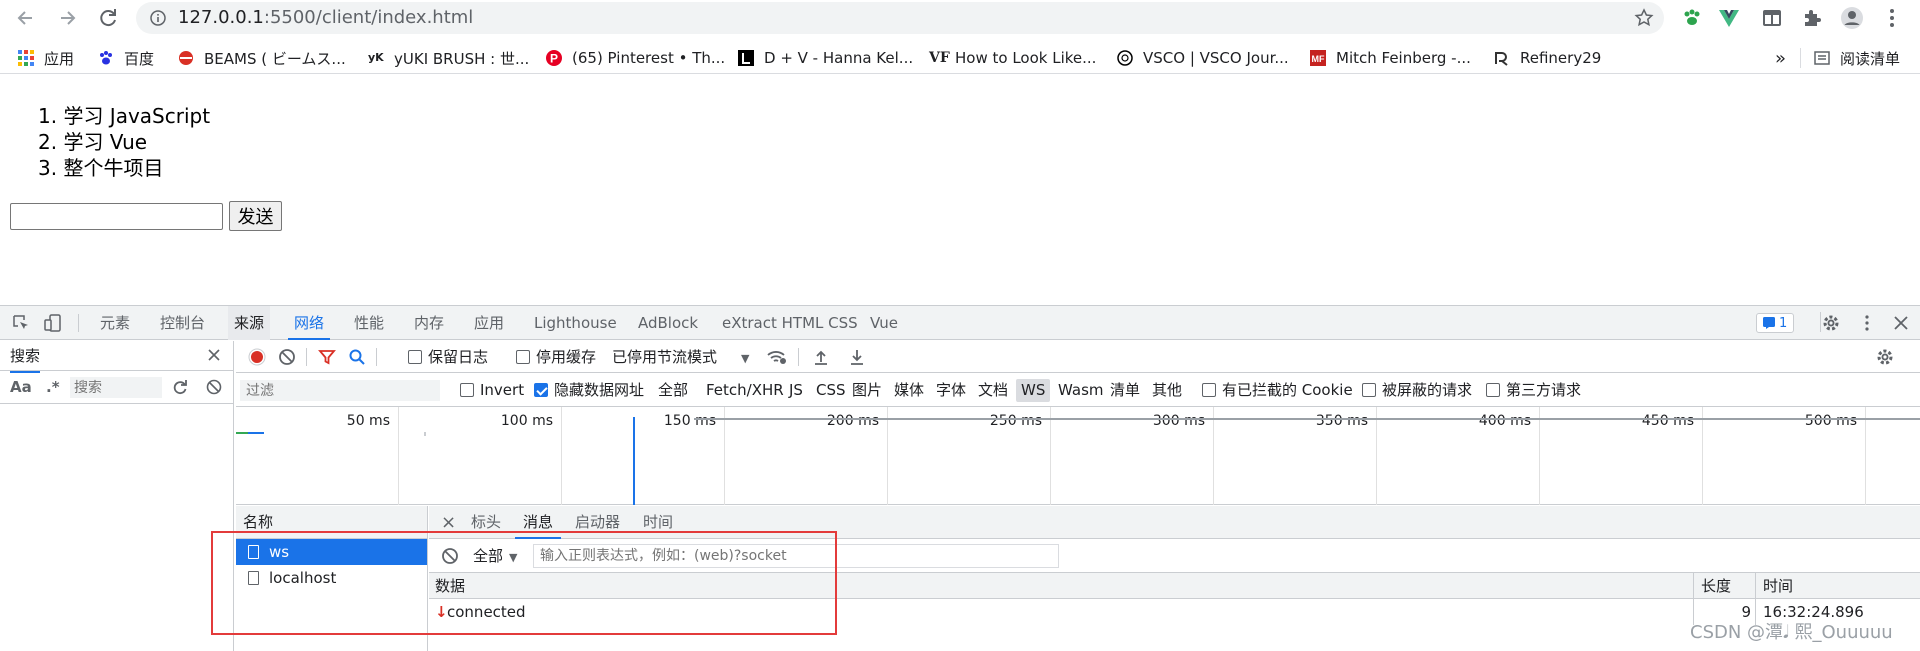 The width and height of the screenshot is (1920, 651). Describe the element at coordinates (492, 390) in the screenshot. I see `invert-checkbox: Invert` at that location.